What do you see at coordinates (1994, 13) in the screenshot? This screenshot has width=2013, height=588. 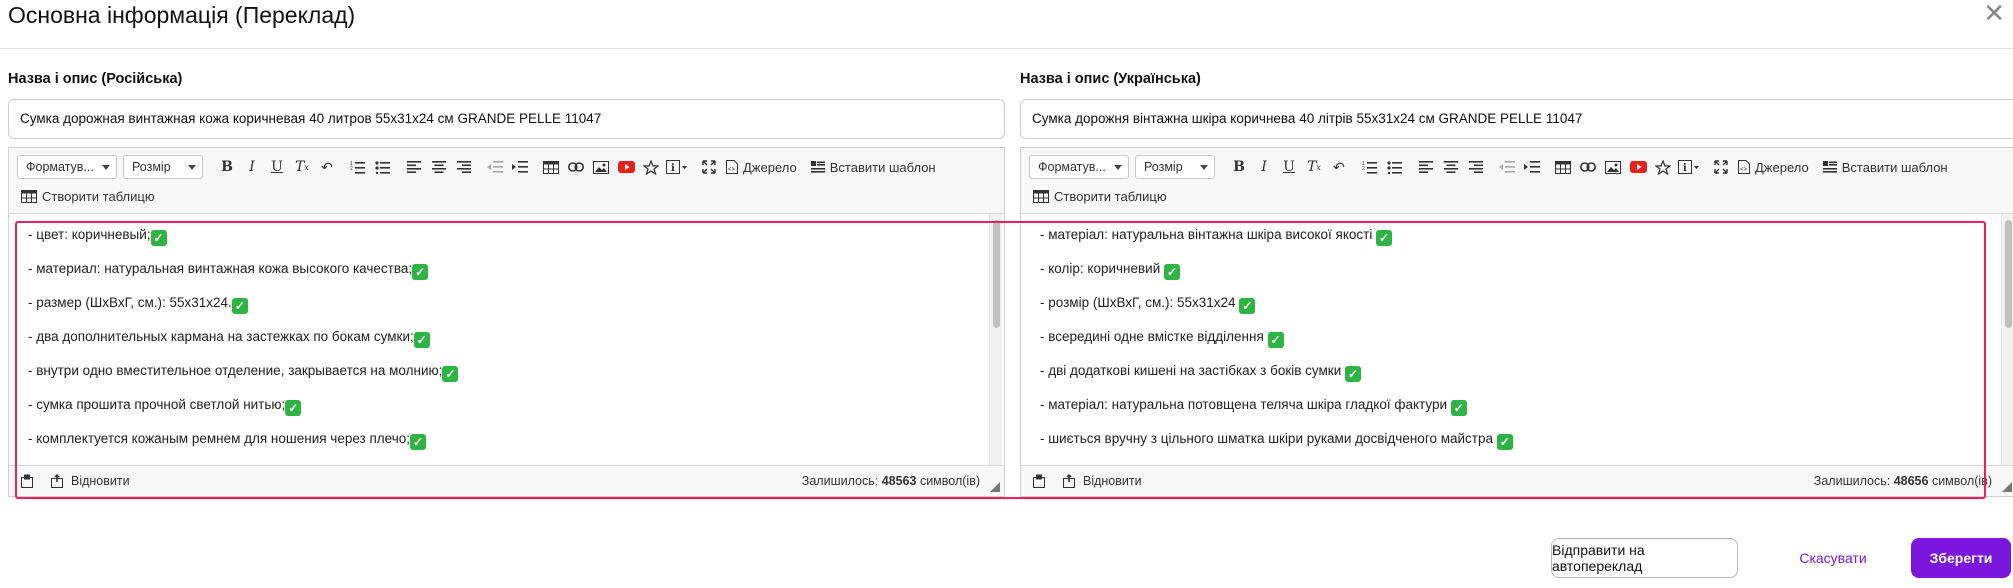 I see `close-icon: ✕` at bounding box center [1994, 13].